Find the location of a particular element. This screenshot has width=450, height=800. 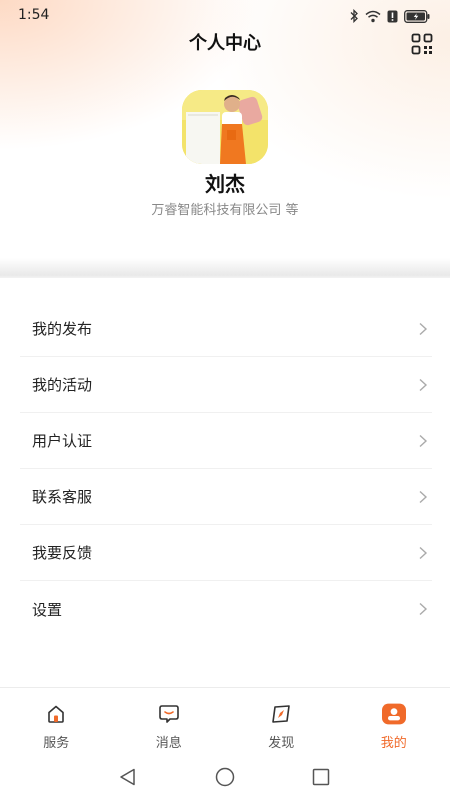

menu-item-settings: 设置 is located at coordinates (226, 609).